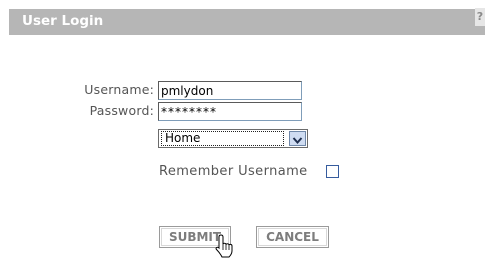  I want to click on username-field, so click(230, 90).